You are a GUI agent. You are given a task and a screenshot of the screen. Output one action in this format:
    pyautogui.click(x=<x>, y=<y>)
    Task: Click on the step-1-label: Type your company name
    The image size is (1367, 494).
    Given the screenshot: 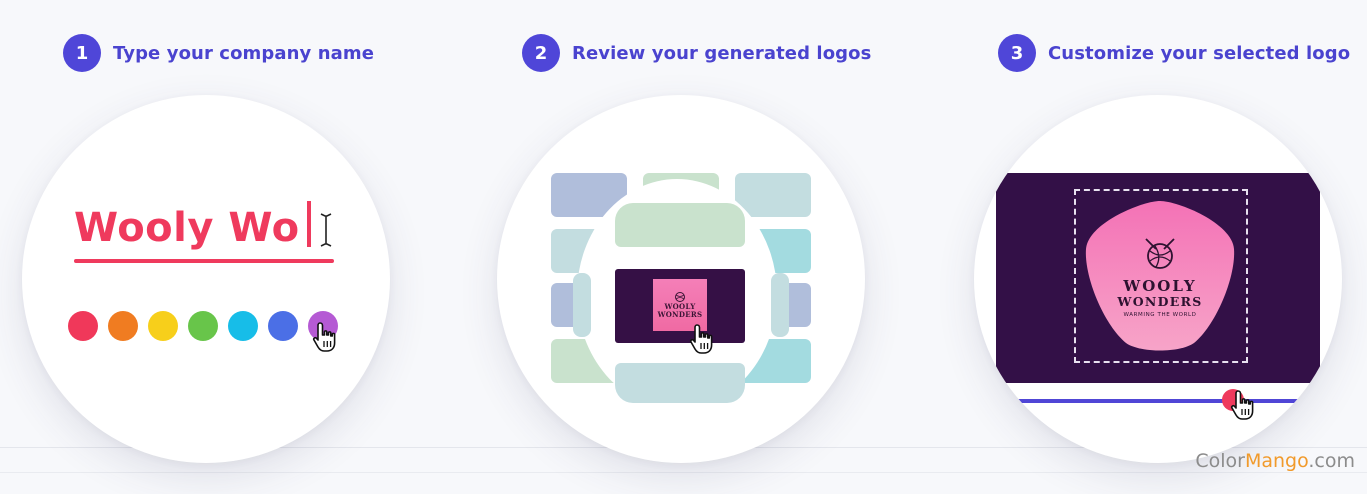 What is the action you would take?
    pyautogui.click(x=244, y=53)
    